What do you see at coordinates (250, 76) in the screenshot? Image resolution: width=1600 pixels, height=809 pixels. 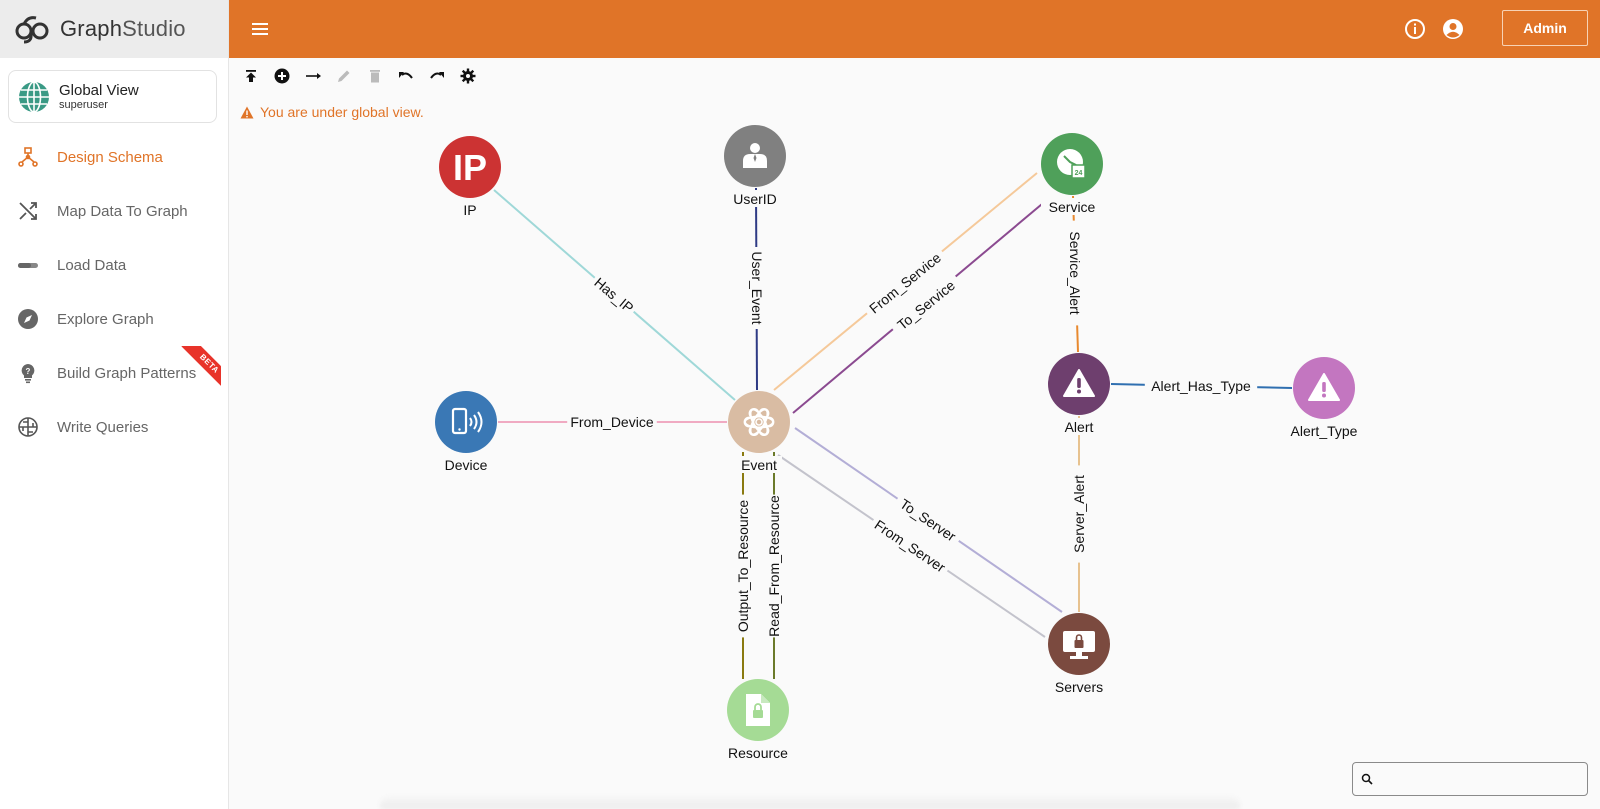 I see `publish-icon` at bounding box center [250, 76].